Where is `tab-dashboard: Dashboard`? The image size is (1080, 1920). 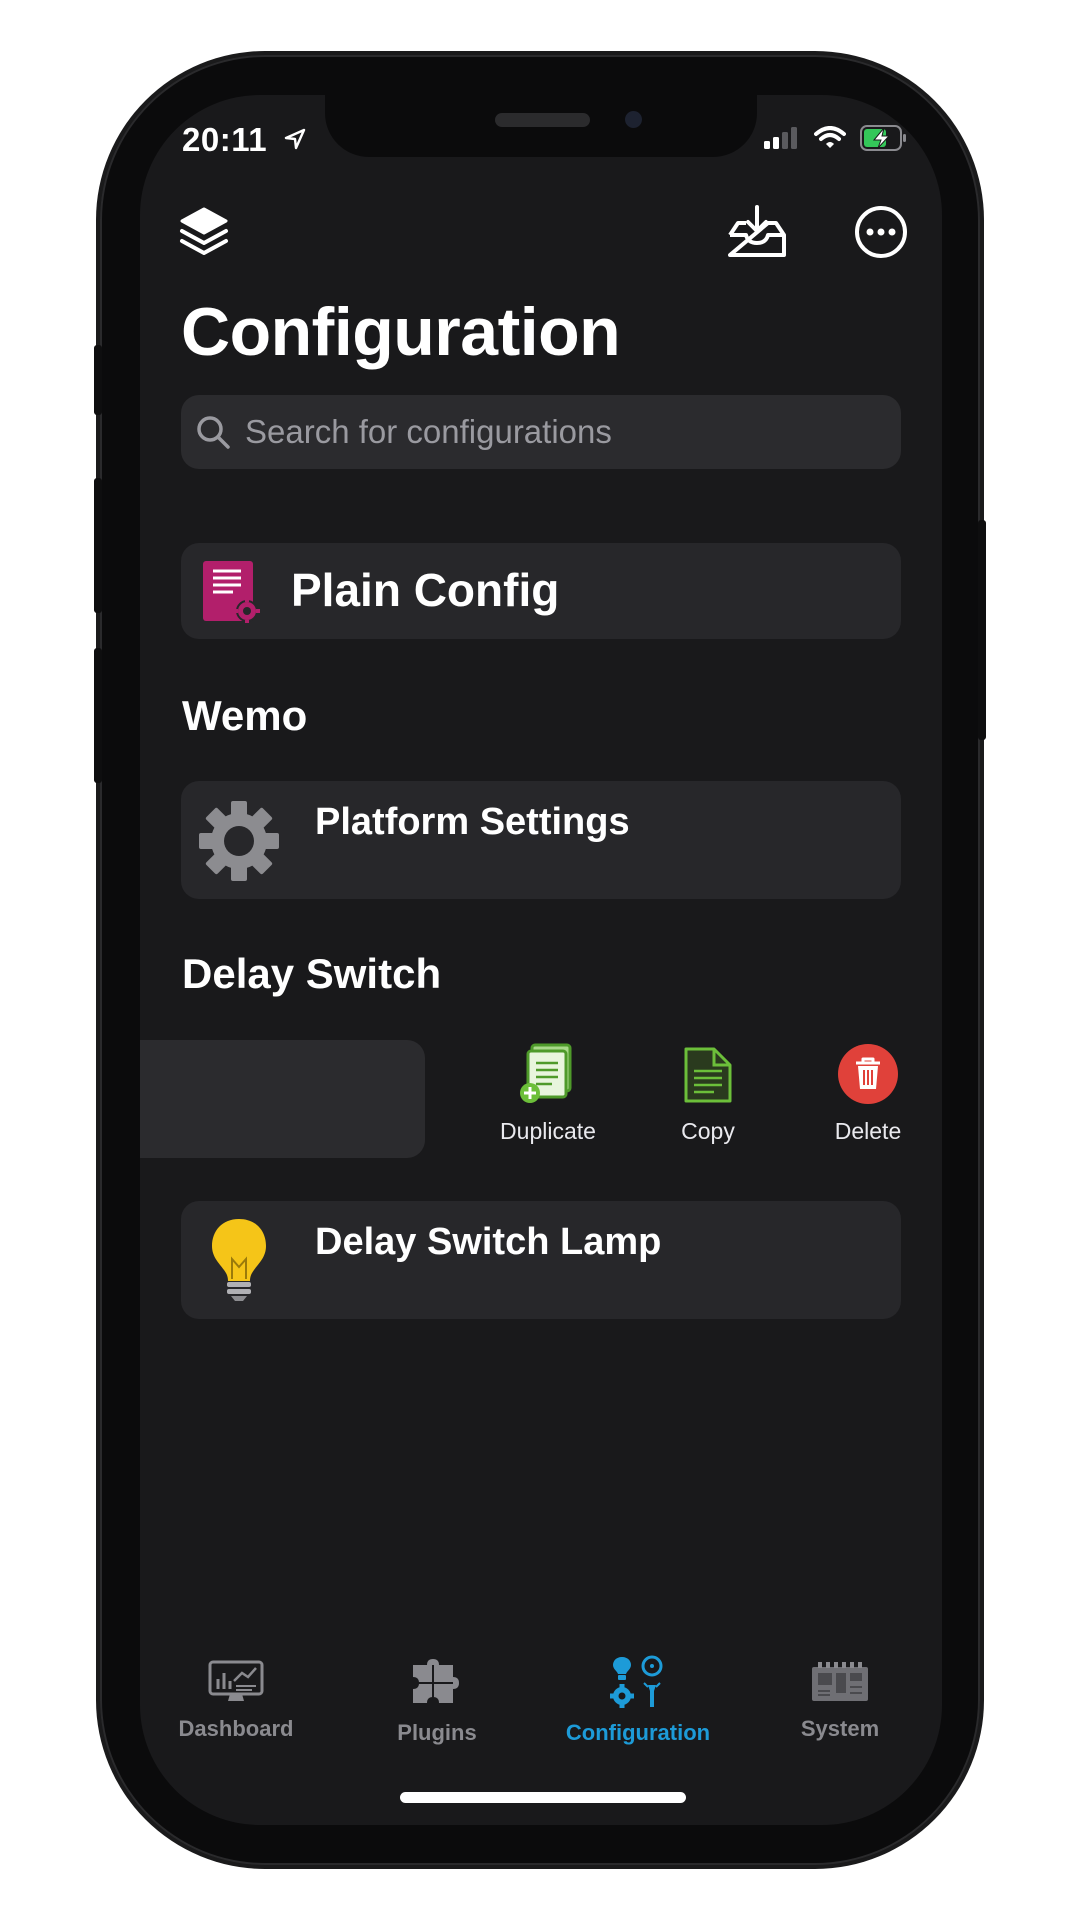
tab-dashboard: Dashboard is located at coordinates (236, 1700).